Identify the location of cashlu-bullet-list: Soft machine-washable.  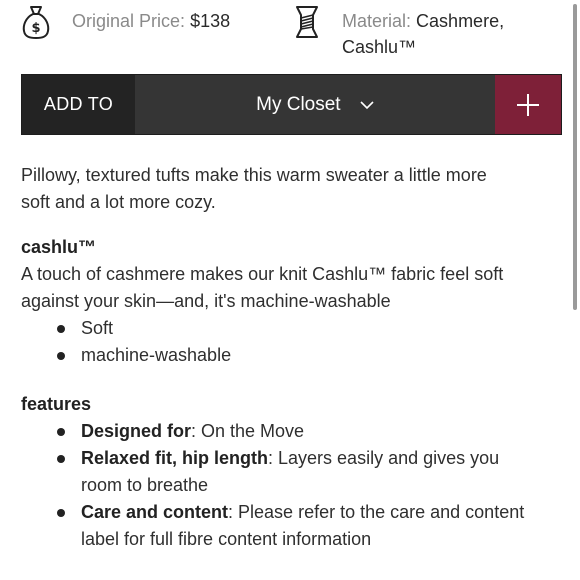
(291, 342).